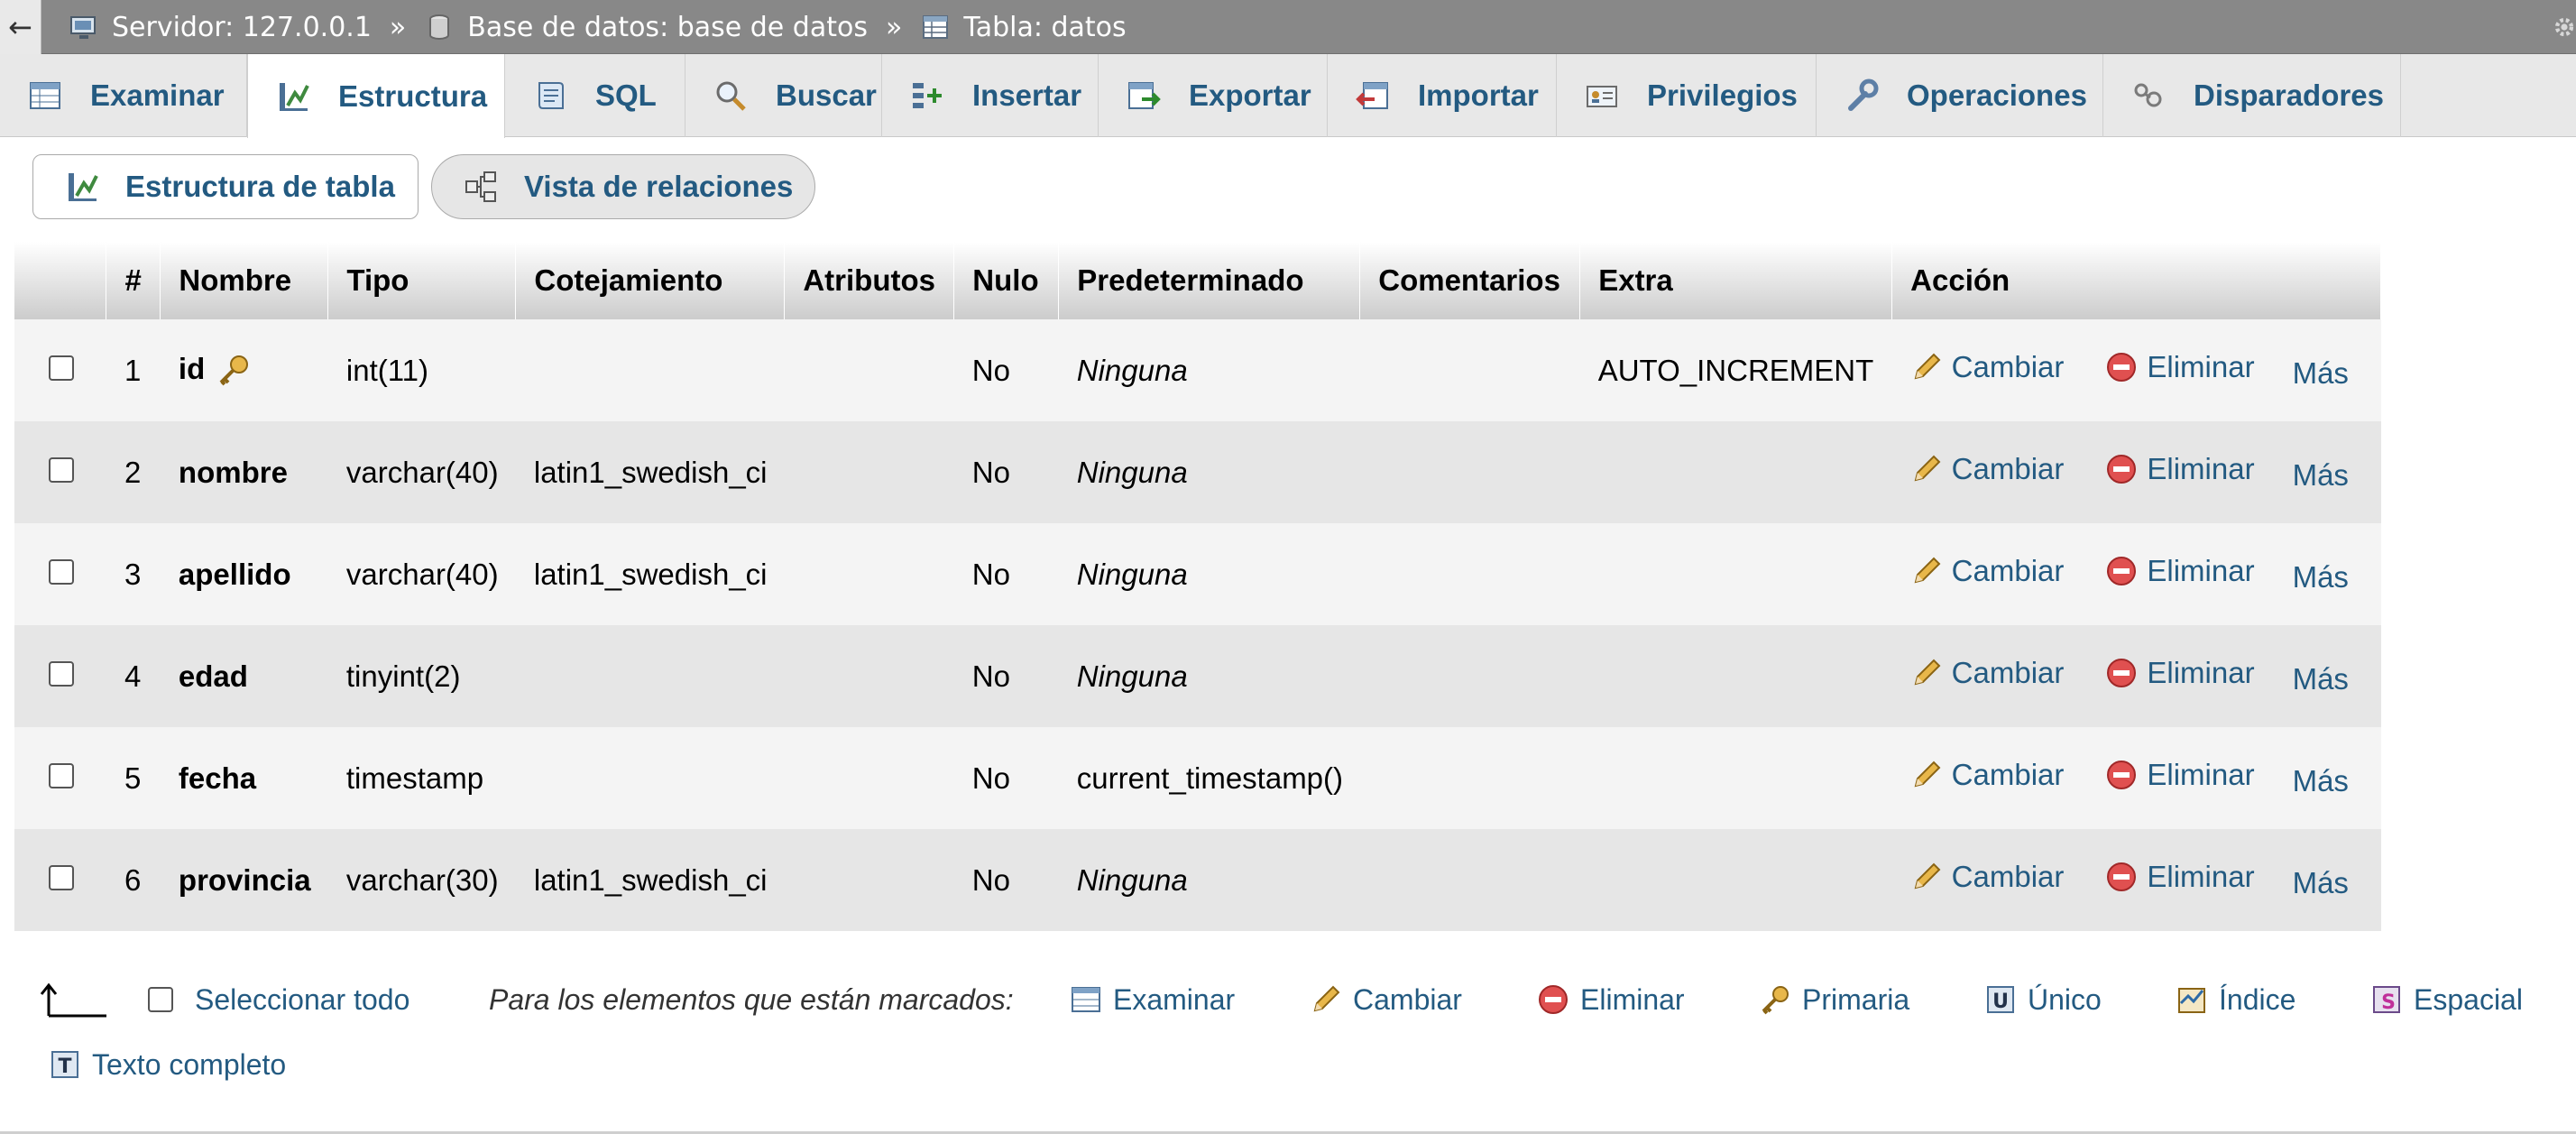  What do you see at coordinates (2447, 999) in the screenshot?
I see `bulk-spatial-button: S Espacial` at bounding box center [2447, 999].